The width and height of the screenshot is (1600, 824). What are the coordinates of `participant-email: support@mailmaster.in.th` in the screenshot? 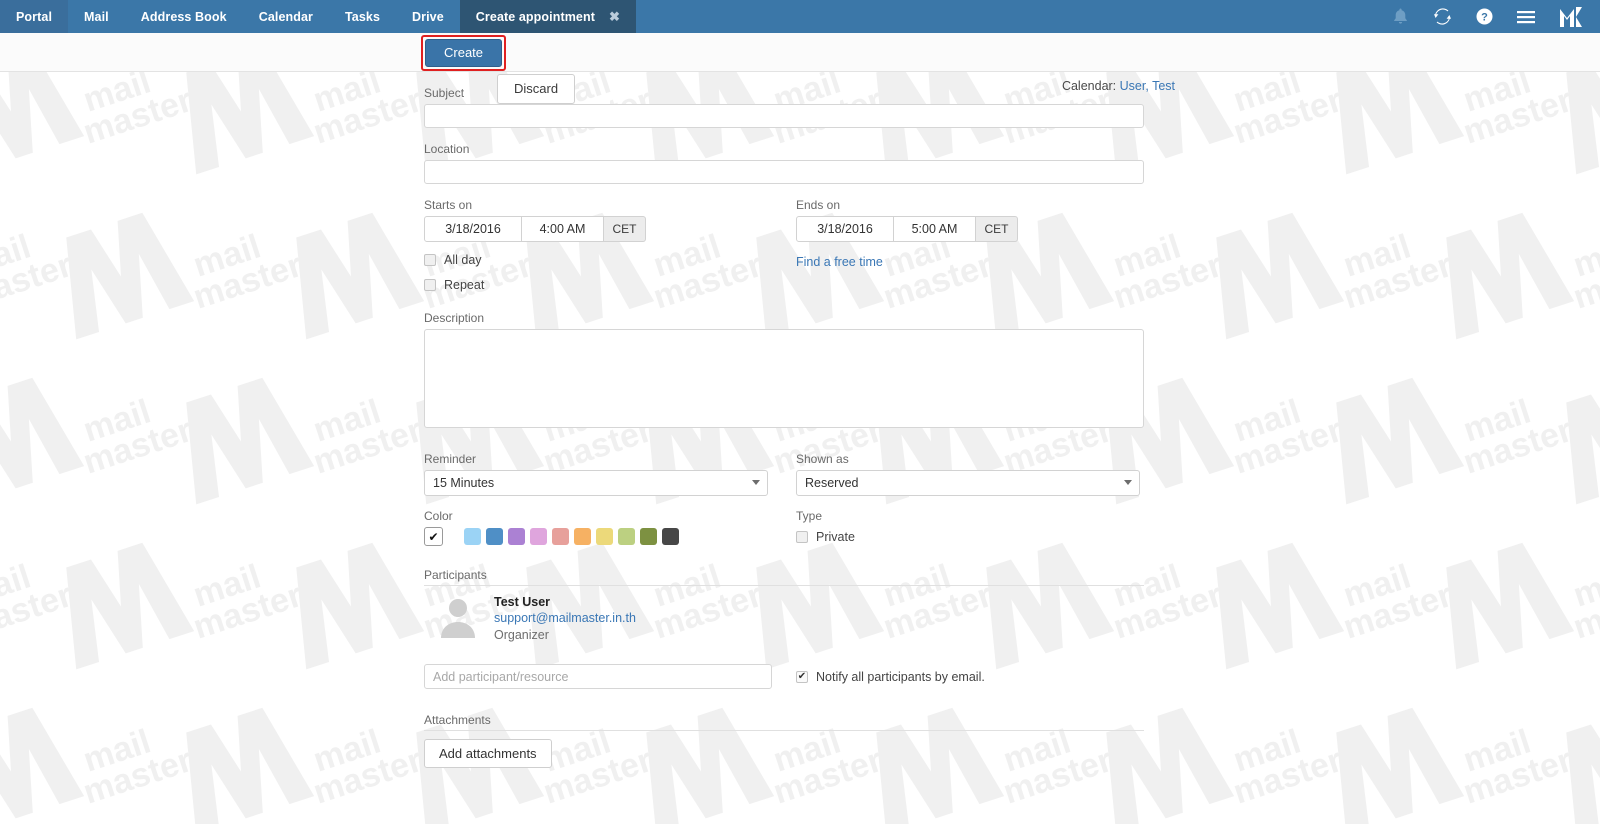 It's located at (565, 618).